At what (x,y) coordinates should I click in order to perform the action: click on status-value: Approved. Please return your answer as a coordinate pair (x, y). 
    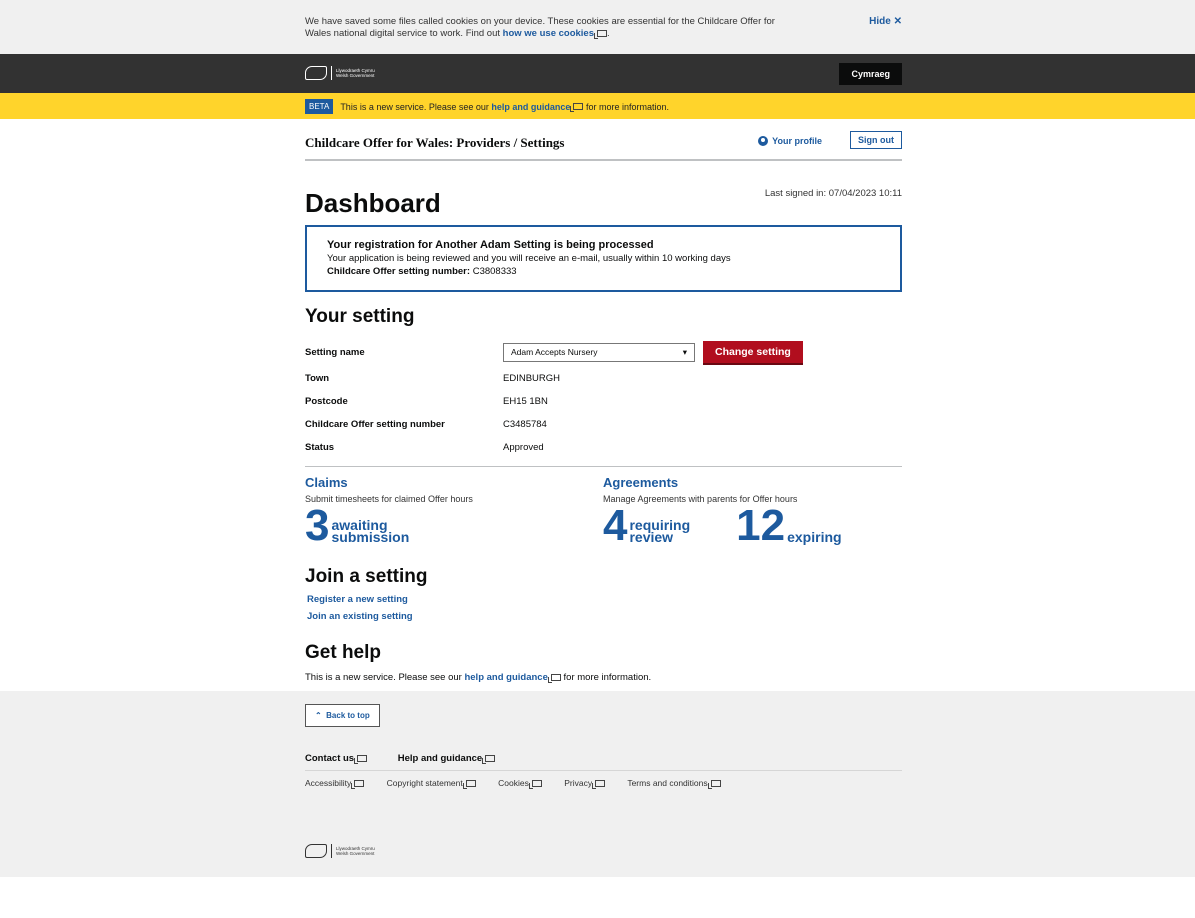
    Looking at the image, I should click on (523, 447).